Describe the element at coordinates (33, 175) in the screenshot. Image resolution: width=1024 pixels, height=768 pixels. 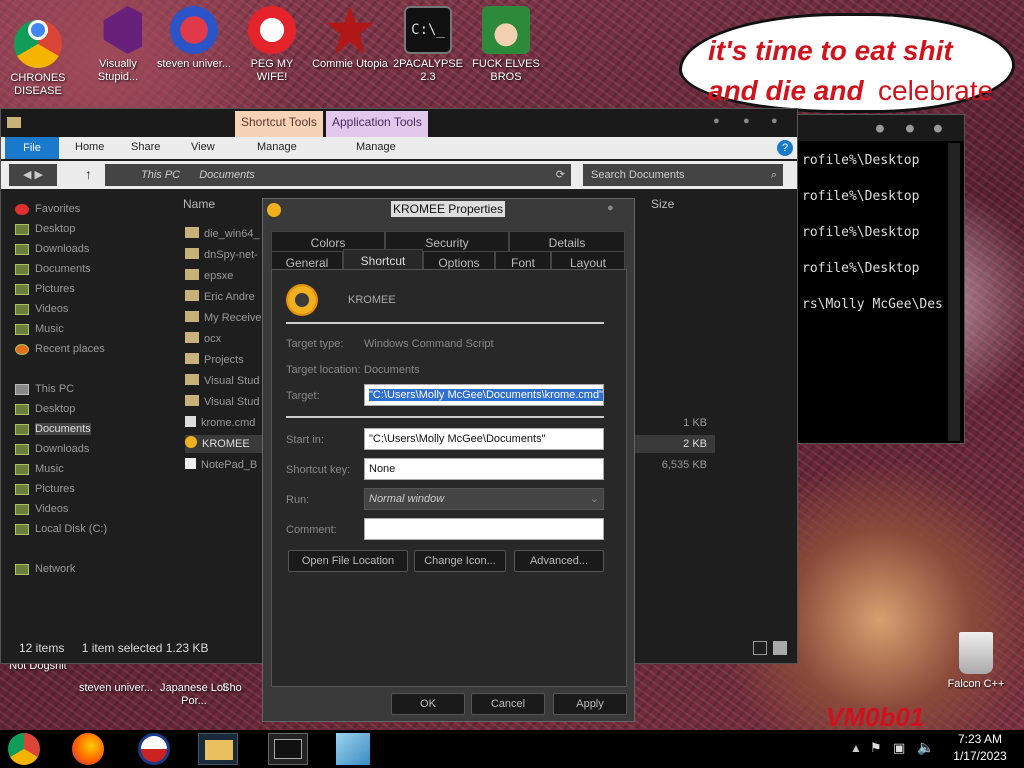
I see `back-button: ◀ ▶` at that location.